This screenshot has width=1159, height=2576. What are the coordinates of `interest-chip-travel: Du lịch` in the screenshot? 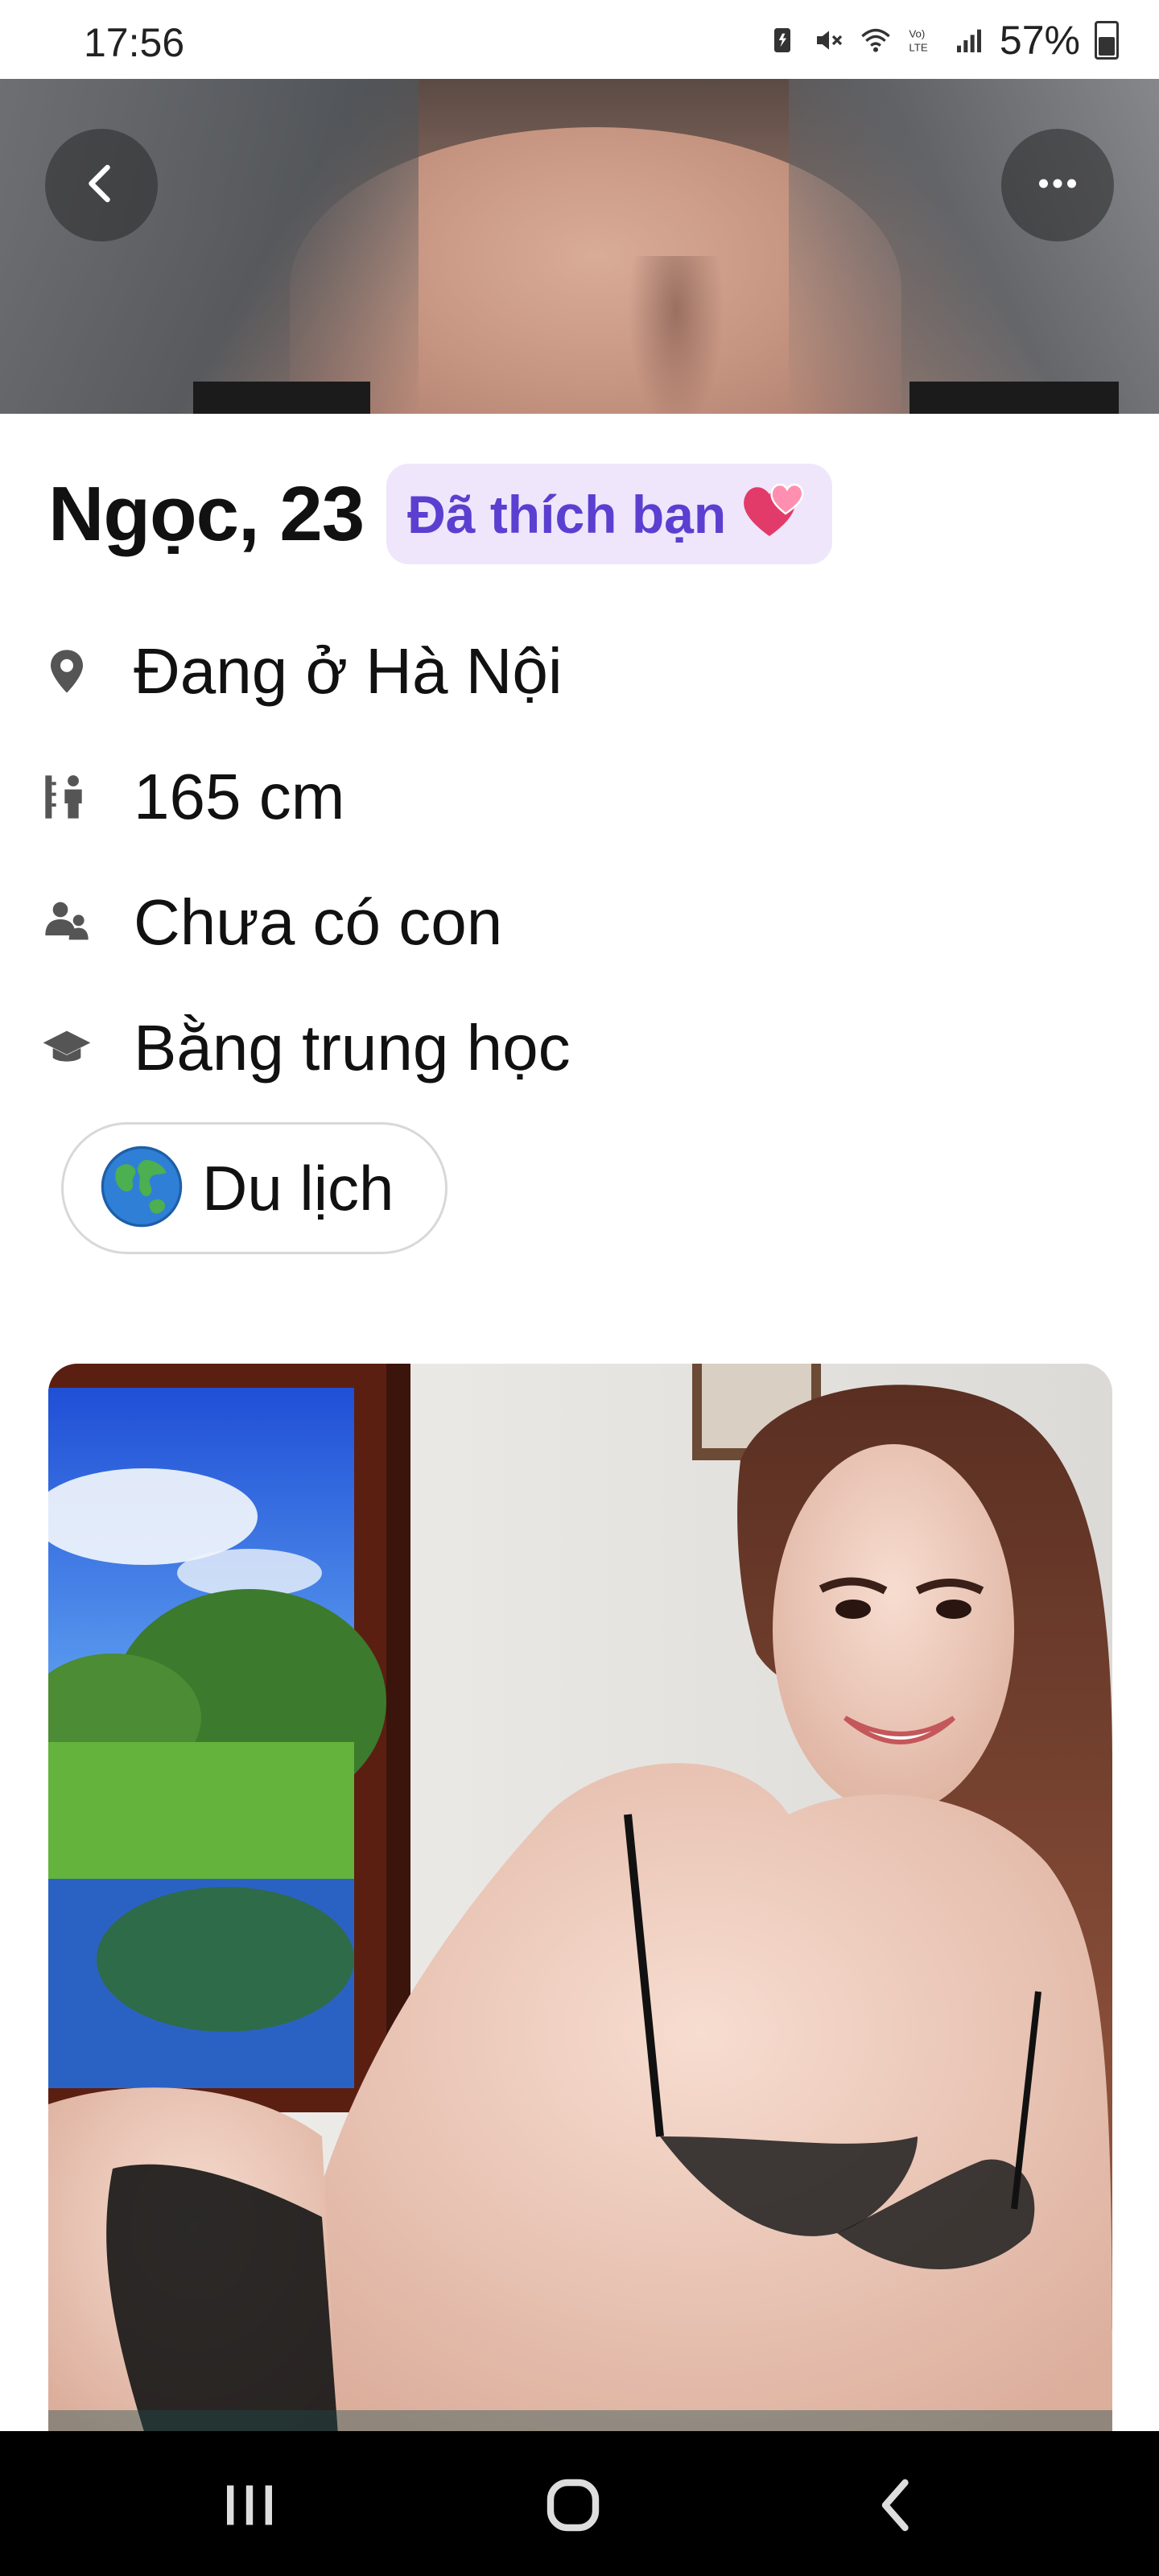 It's located at (254, 1188).